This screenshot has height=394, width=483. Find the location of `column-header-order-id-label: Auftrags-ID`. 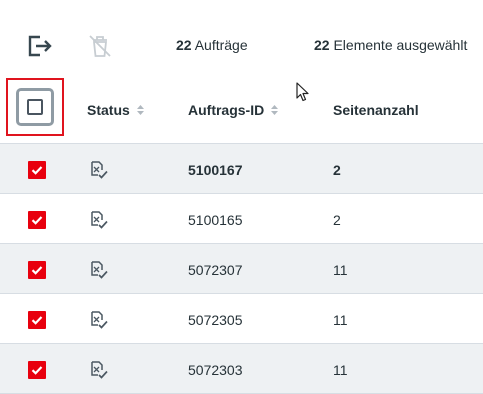

column-header-order-id-label: Auftrags-ID is located at coordinates (226, 110).